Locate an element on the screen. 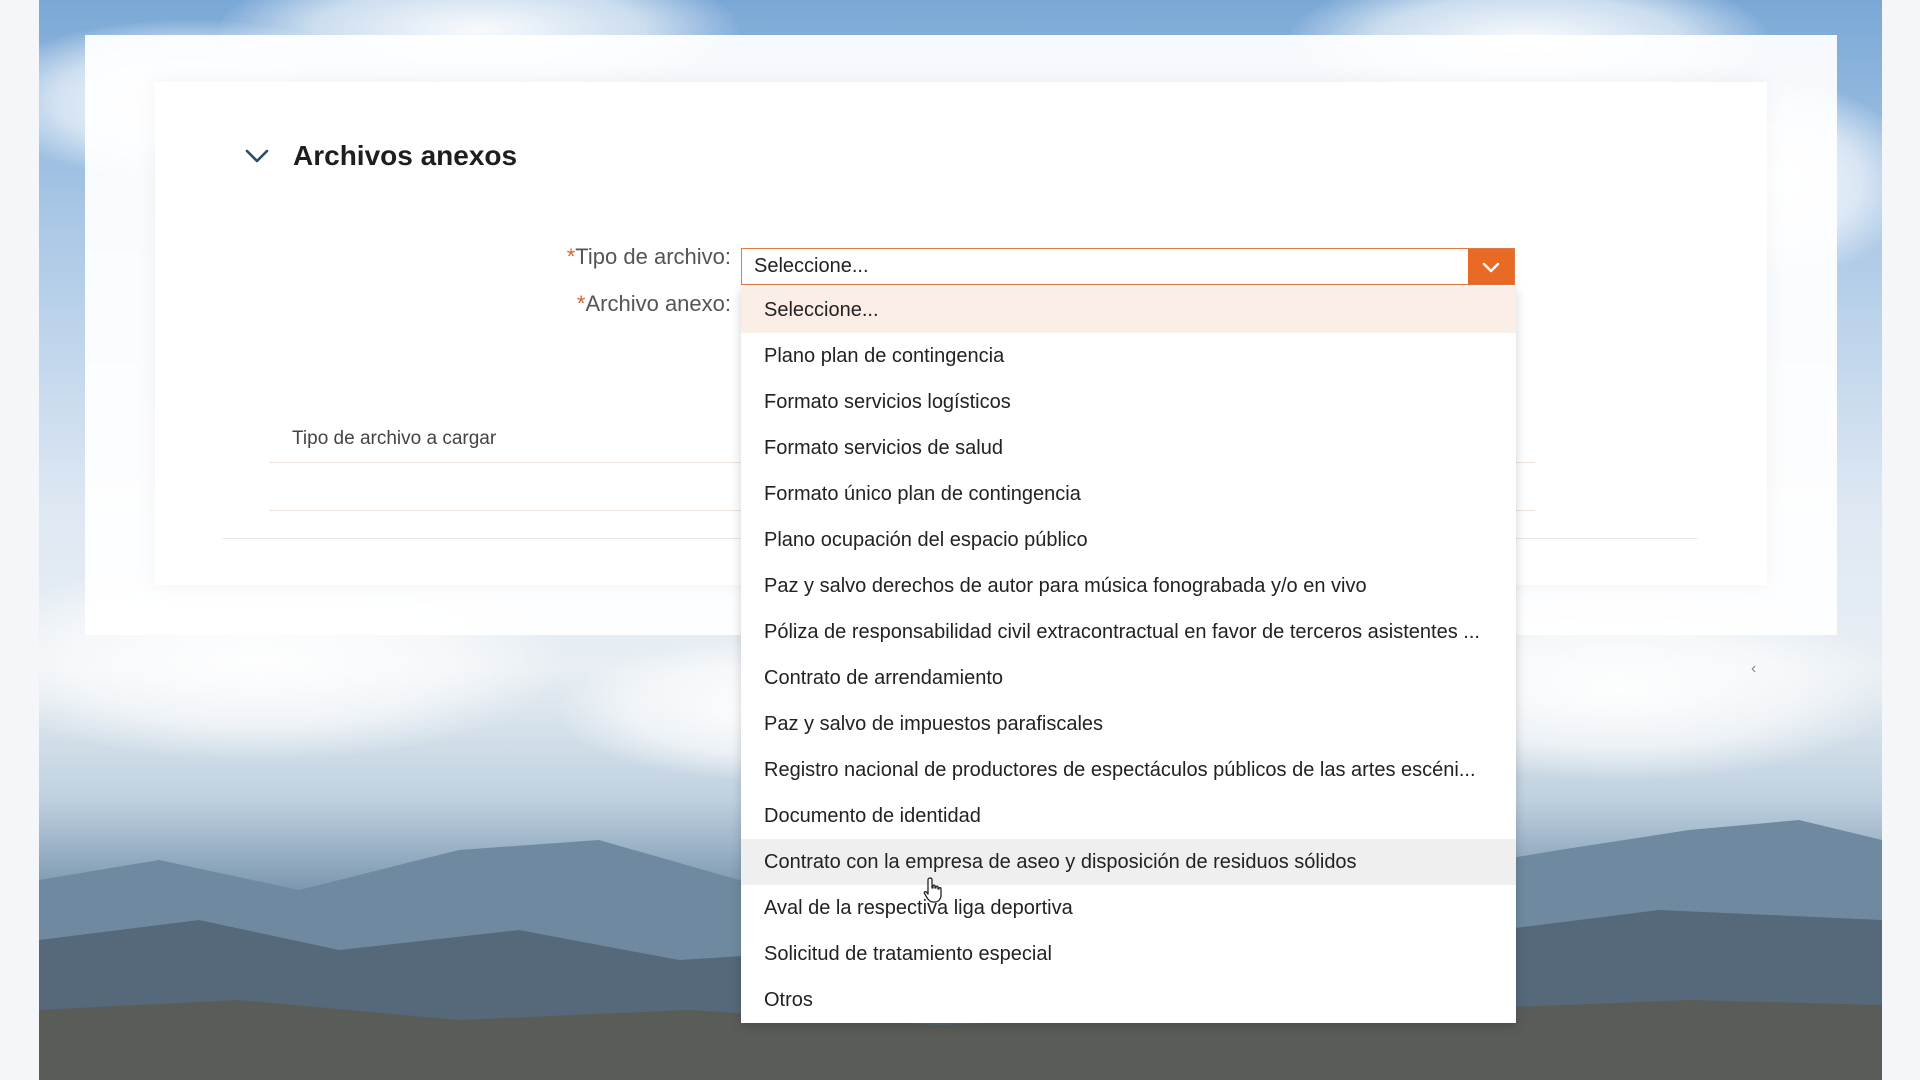 Image resolution: width=1920 pixels, height=1080 pixels. section-header: Archivos anexos is located at coordinates (381, 156).